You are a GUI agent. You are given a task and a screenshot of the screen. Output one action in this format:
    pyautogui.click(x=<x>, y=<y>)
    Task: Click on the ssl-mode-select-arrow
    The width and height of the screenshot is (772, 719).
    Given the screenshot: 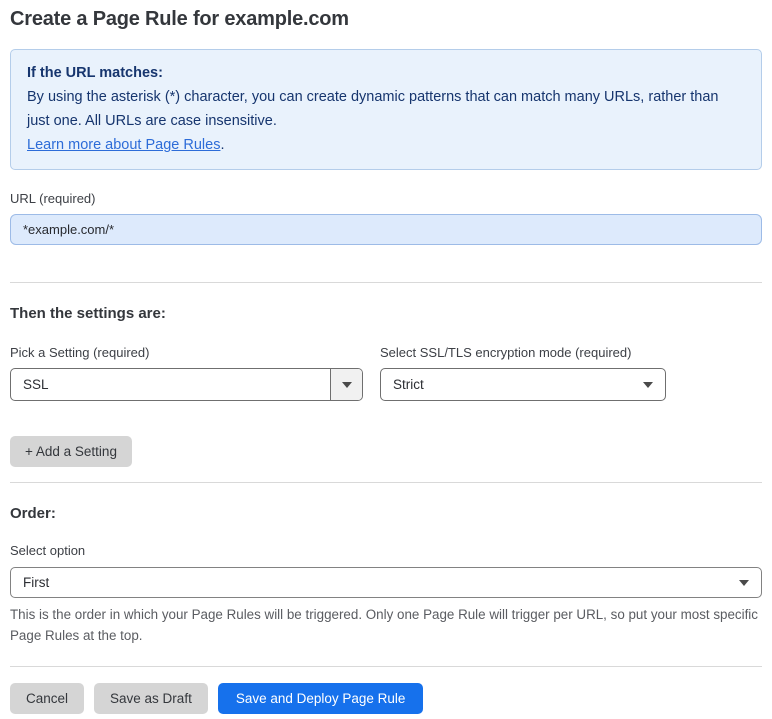 What is the action you would take?
    pyautogui.click(x=654, y=384)
    